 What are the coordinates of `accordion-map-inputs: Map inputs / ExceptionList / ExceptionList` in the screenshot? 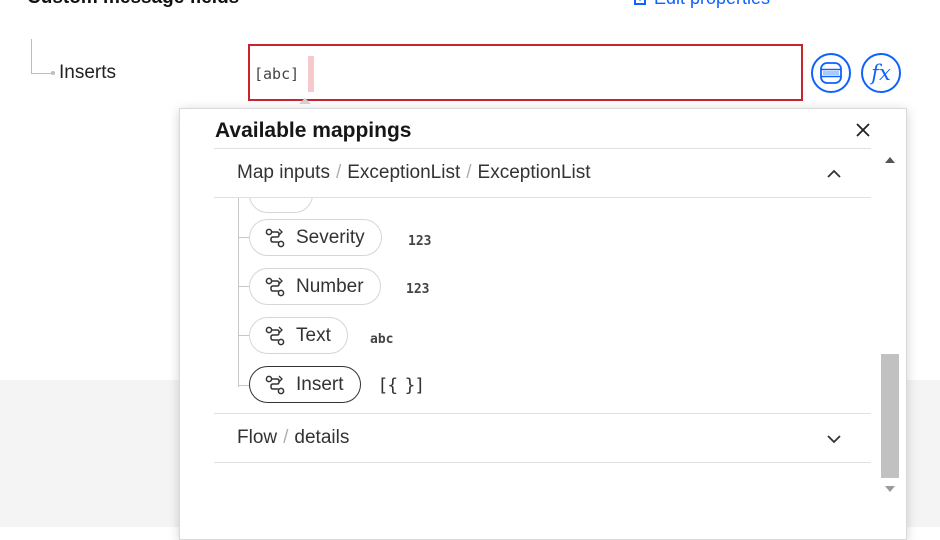 It's located at (542, 173).